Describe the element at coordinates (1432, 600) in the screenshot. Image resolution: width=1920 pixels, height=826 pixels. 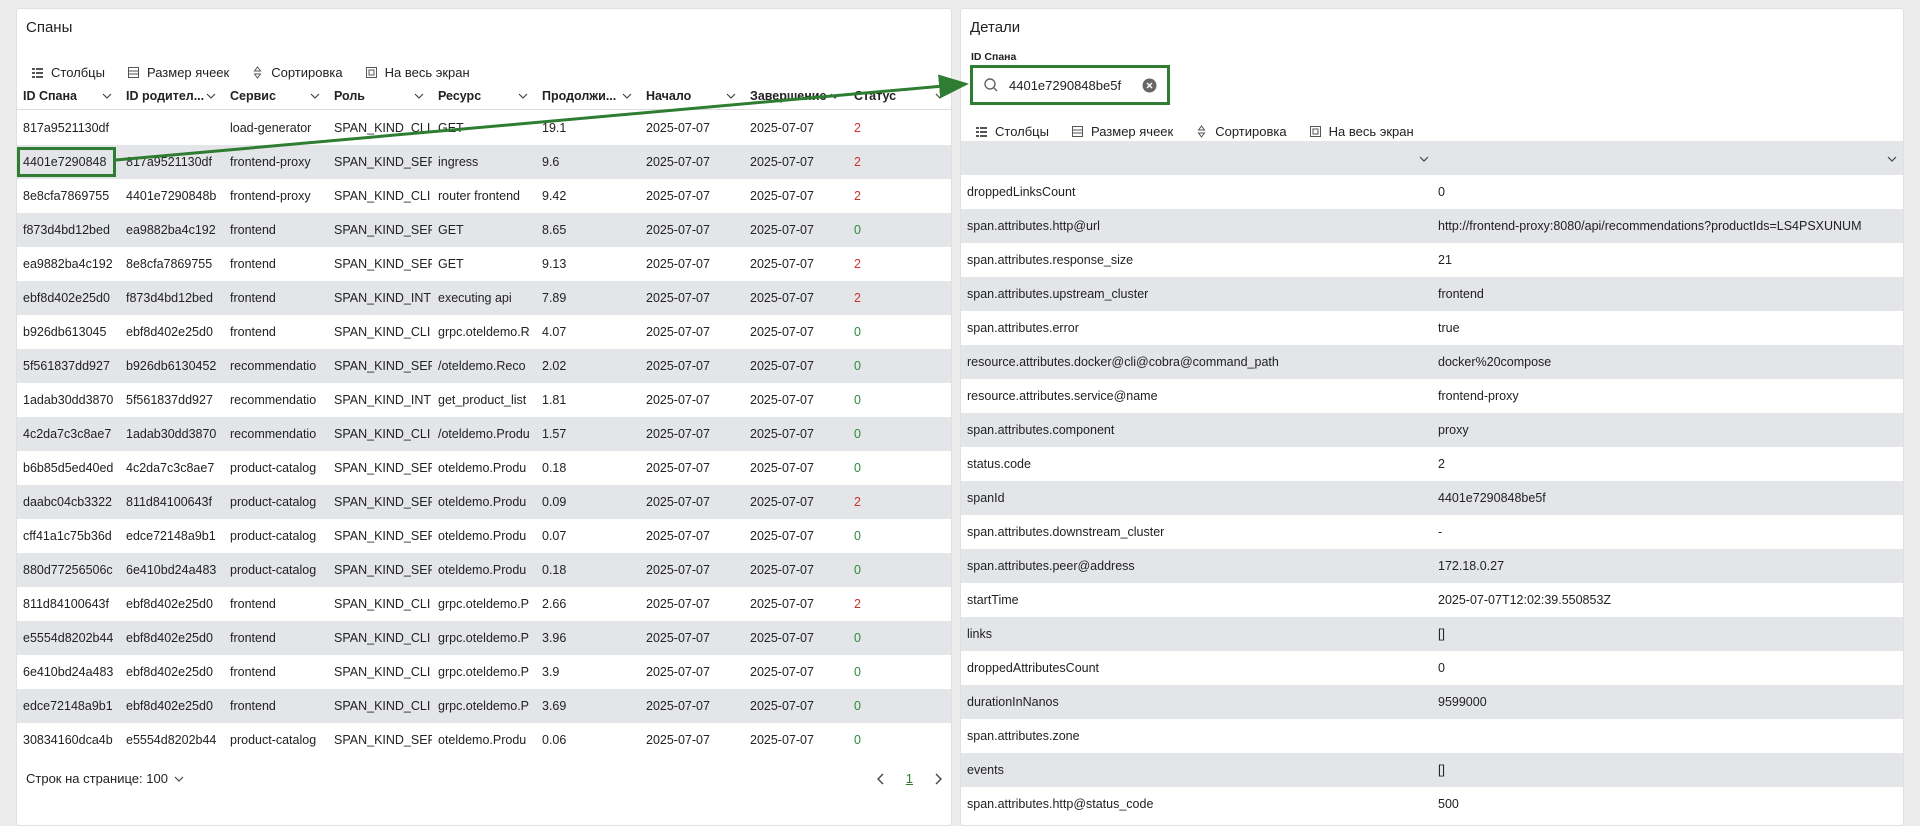
I see `detail-row: startTime 2025-07-07T12:02:39.550853Z` at that location.